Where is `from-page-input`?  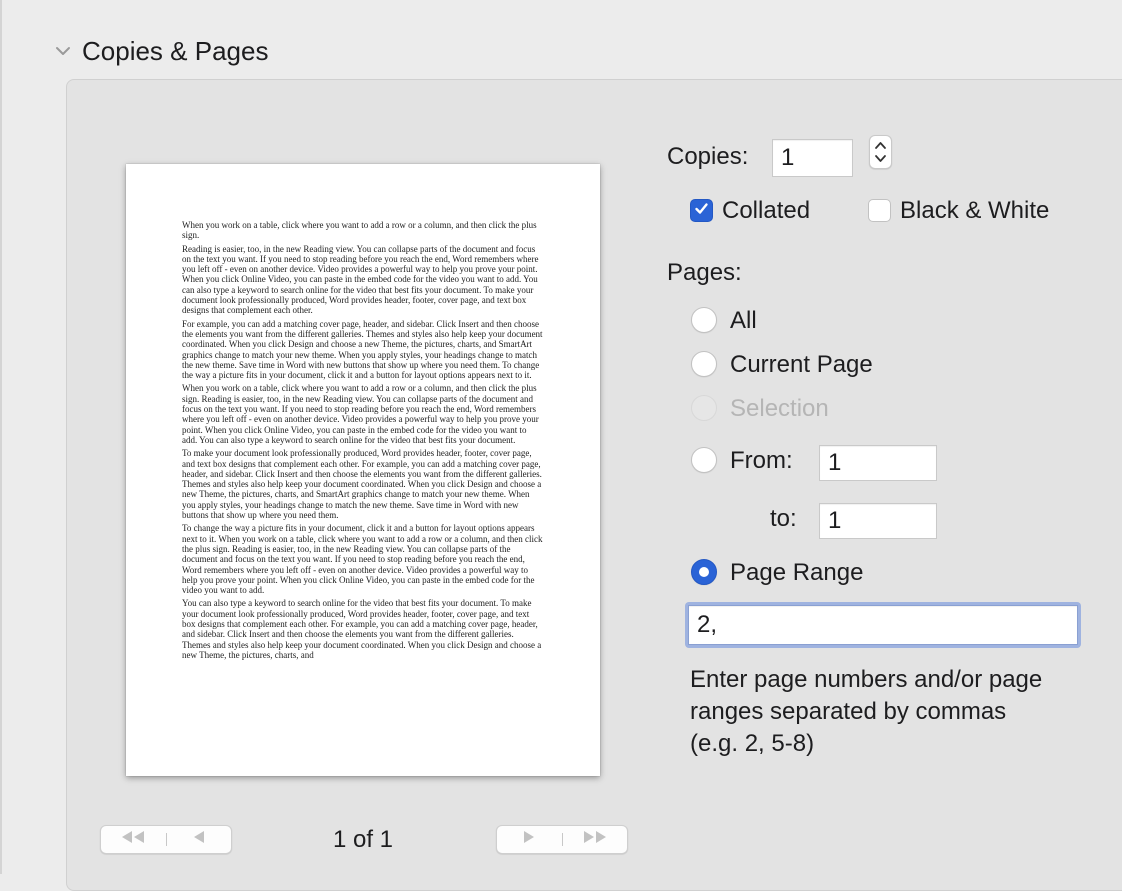
from-page-input is located at coordinates (878, 463).